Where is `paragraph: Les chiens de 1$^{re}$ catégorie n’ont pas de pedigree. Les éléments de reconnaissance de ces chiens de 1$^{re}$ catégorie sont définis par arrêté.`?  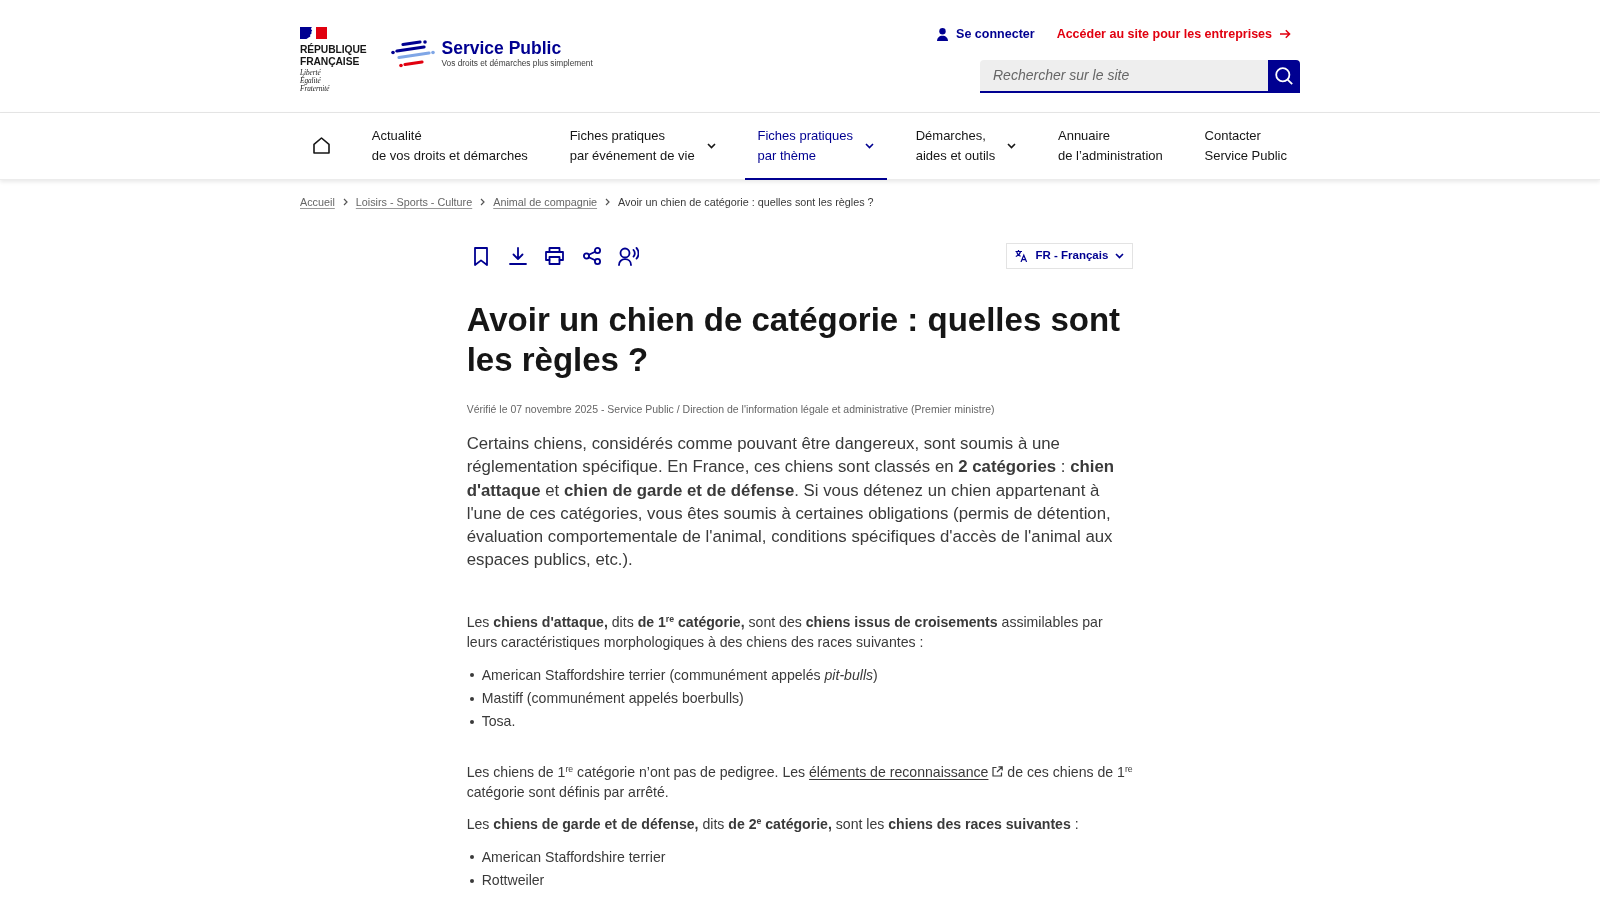
paragraph: Les chiens de 1$^{re}$ catégorie n’ont pas de pedigree. Les éléments de reconnaissance de ces chiens de 1$^{re}$ catégorie sont définis par arrêté. is located at coordinates (800, 781).